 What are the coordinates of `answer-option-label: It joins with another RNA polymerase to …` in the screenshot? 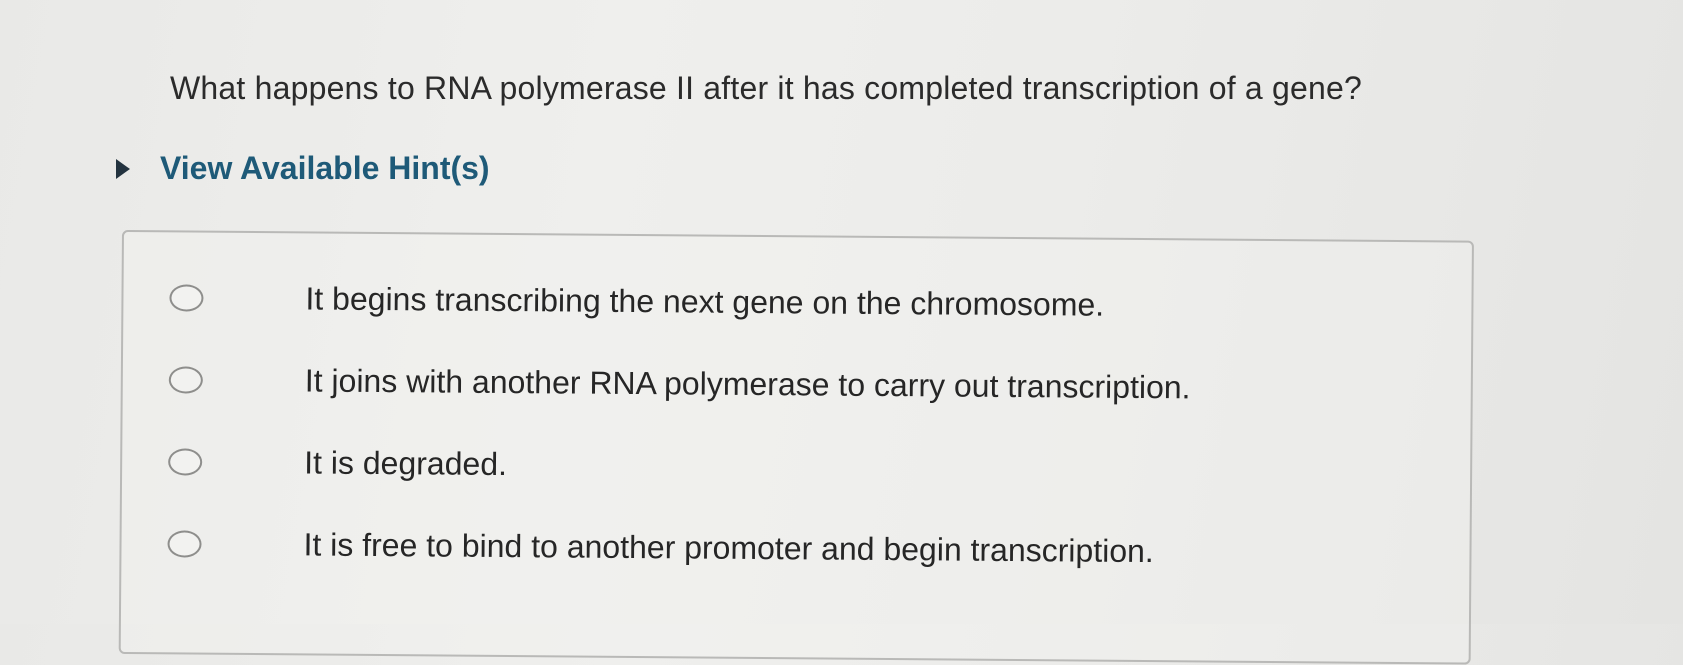 It's located at (747, 384).